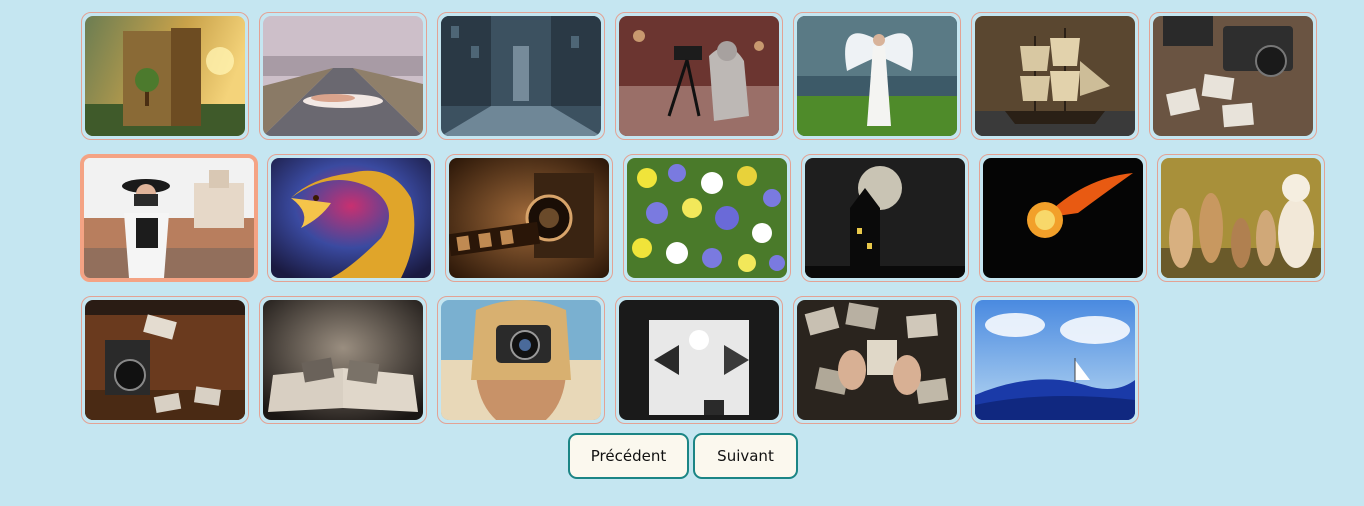  I want to click on image-hands-old-photos, so click(877, 360).